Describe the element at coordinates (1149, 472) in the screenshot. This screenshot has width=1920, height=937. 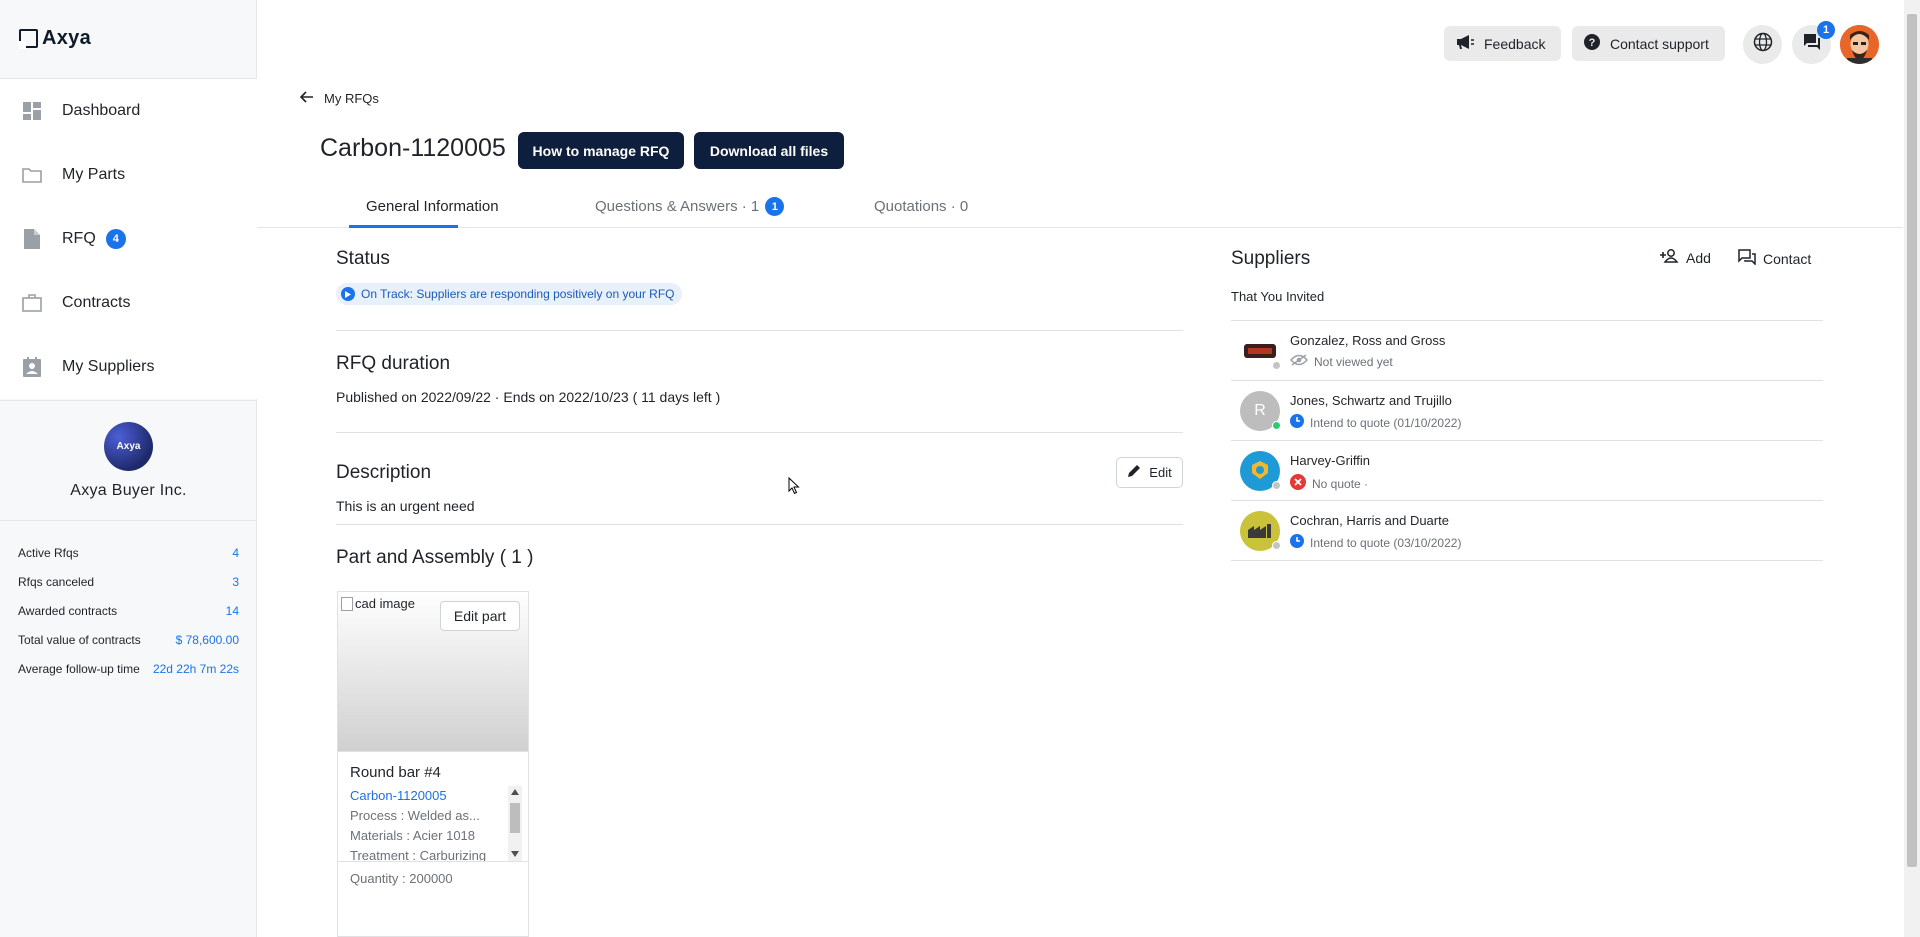
I see `edit-description-button: Edit` at that location.